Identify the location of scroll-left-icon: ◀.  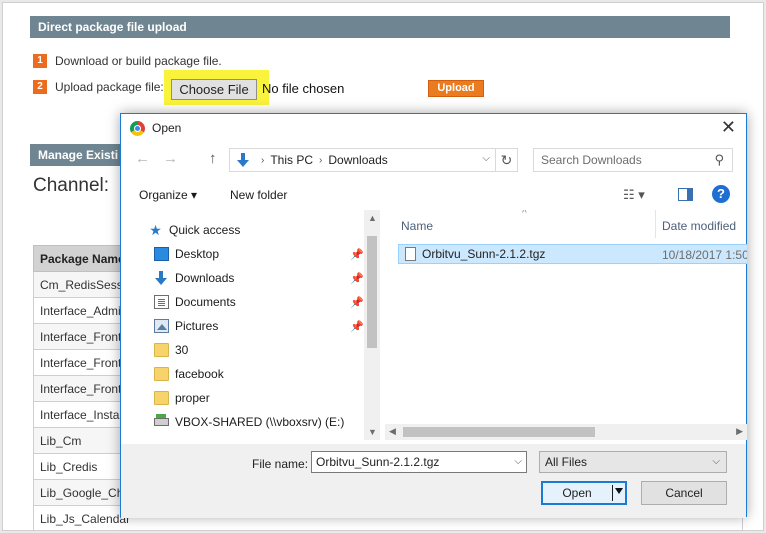
(392, 431).